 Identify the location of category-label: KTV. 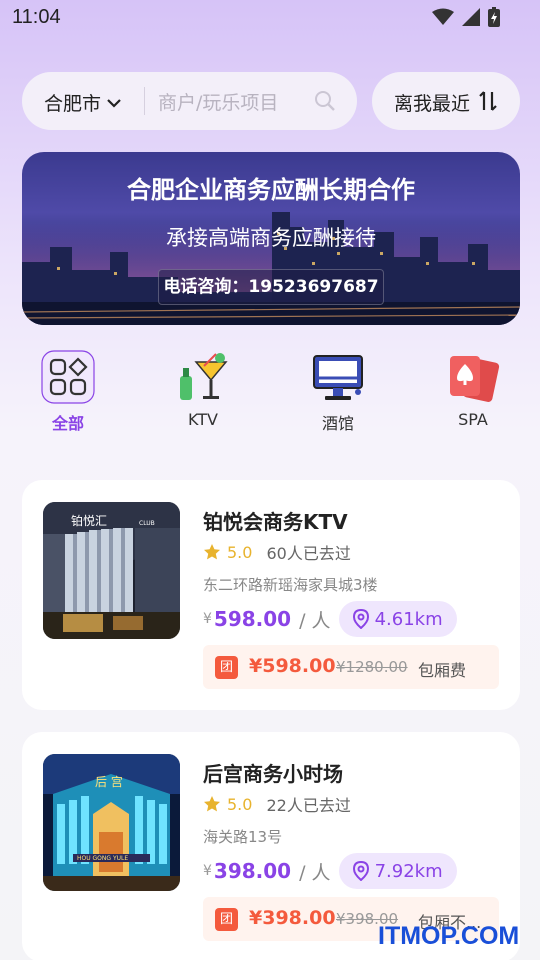
(203, 419).